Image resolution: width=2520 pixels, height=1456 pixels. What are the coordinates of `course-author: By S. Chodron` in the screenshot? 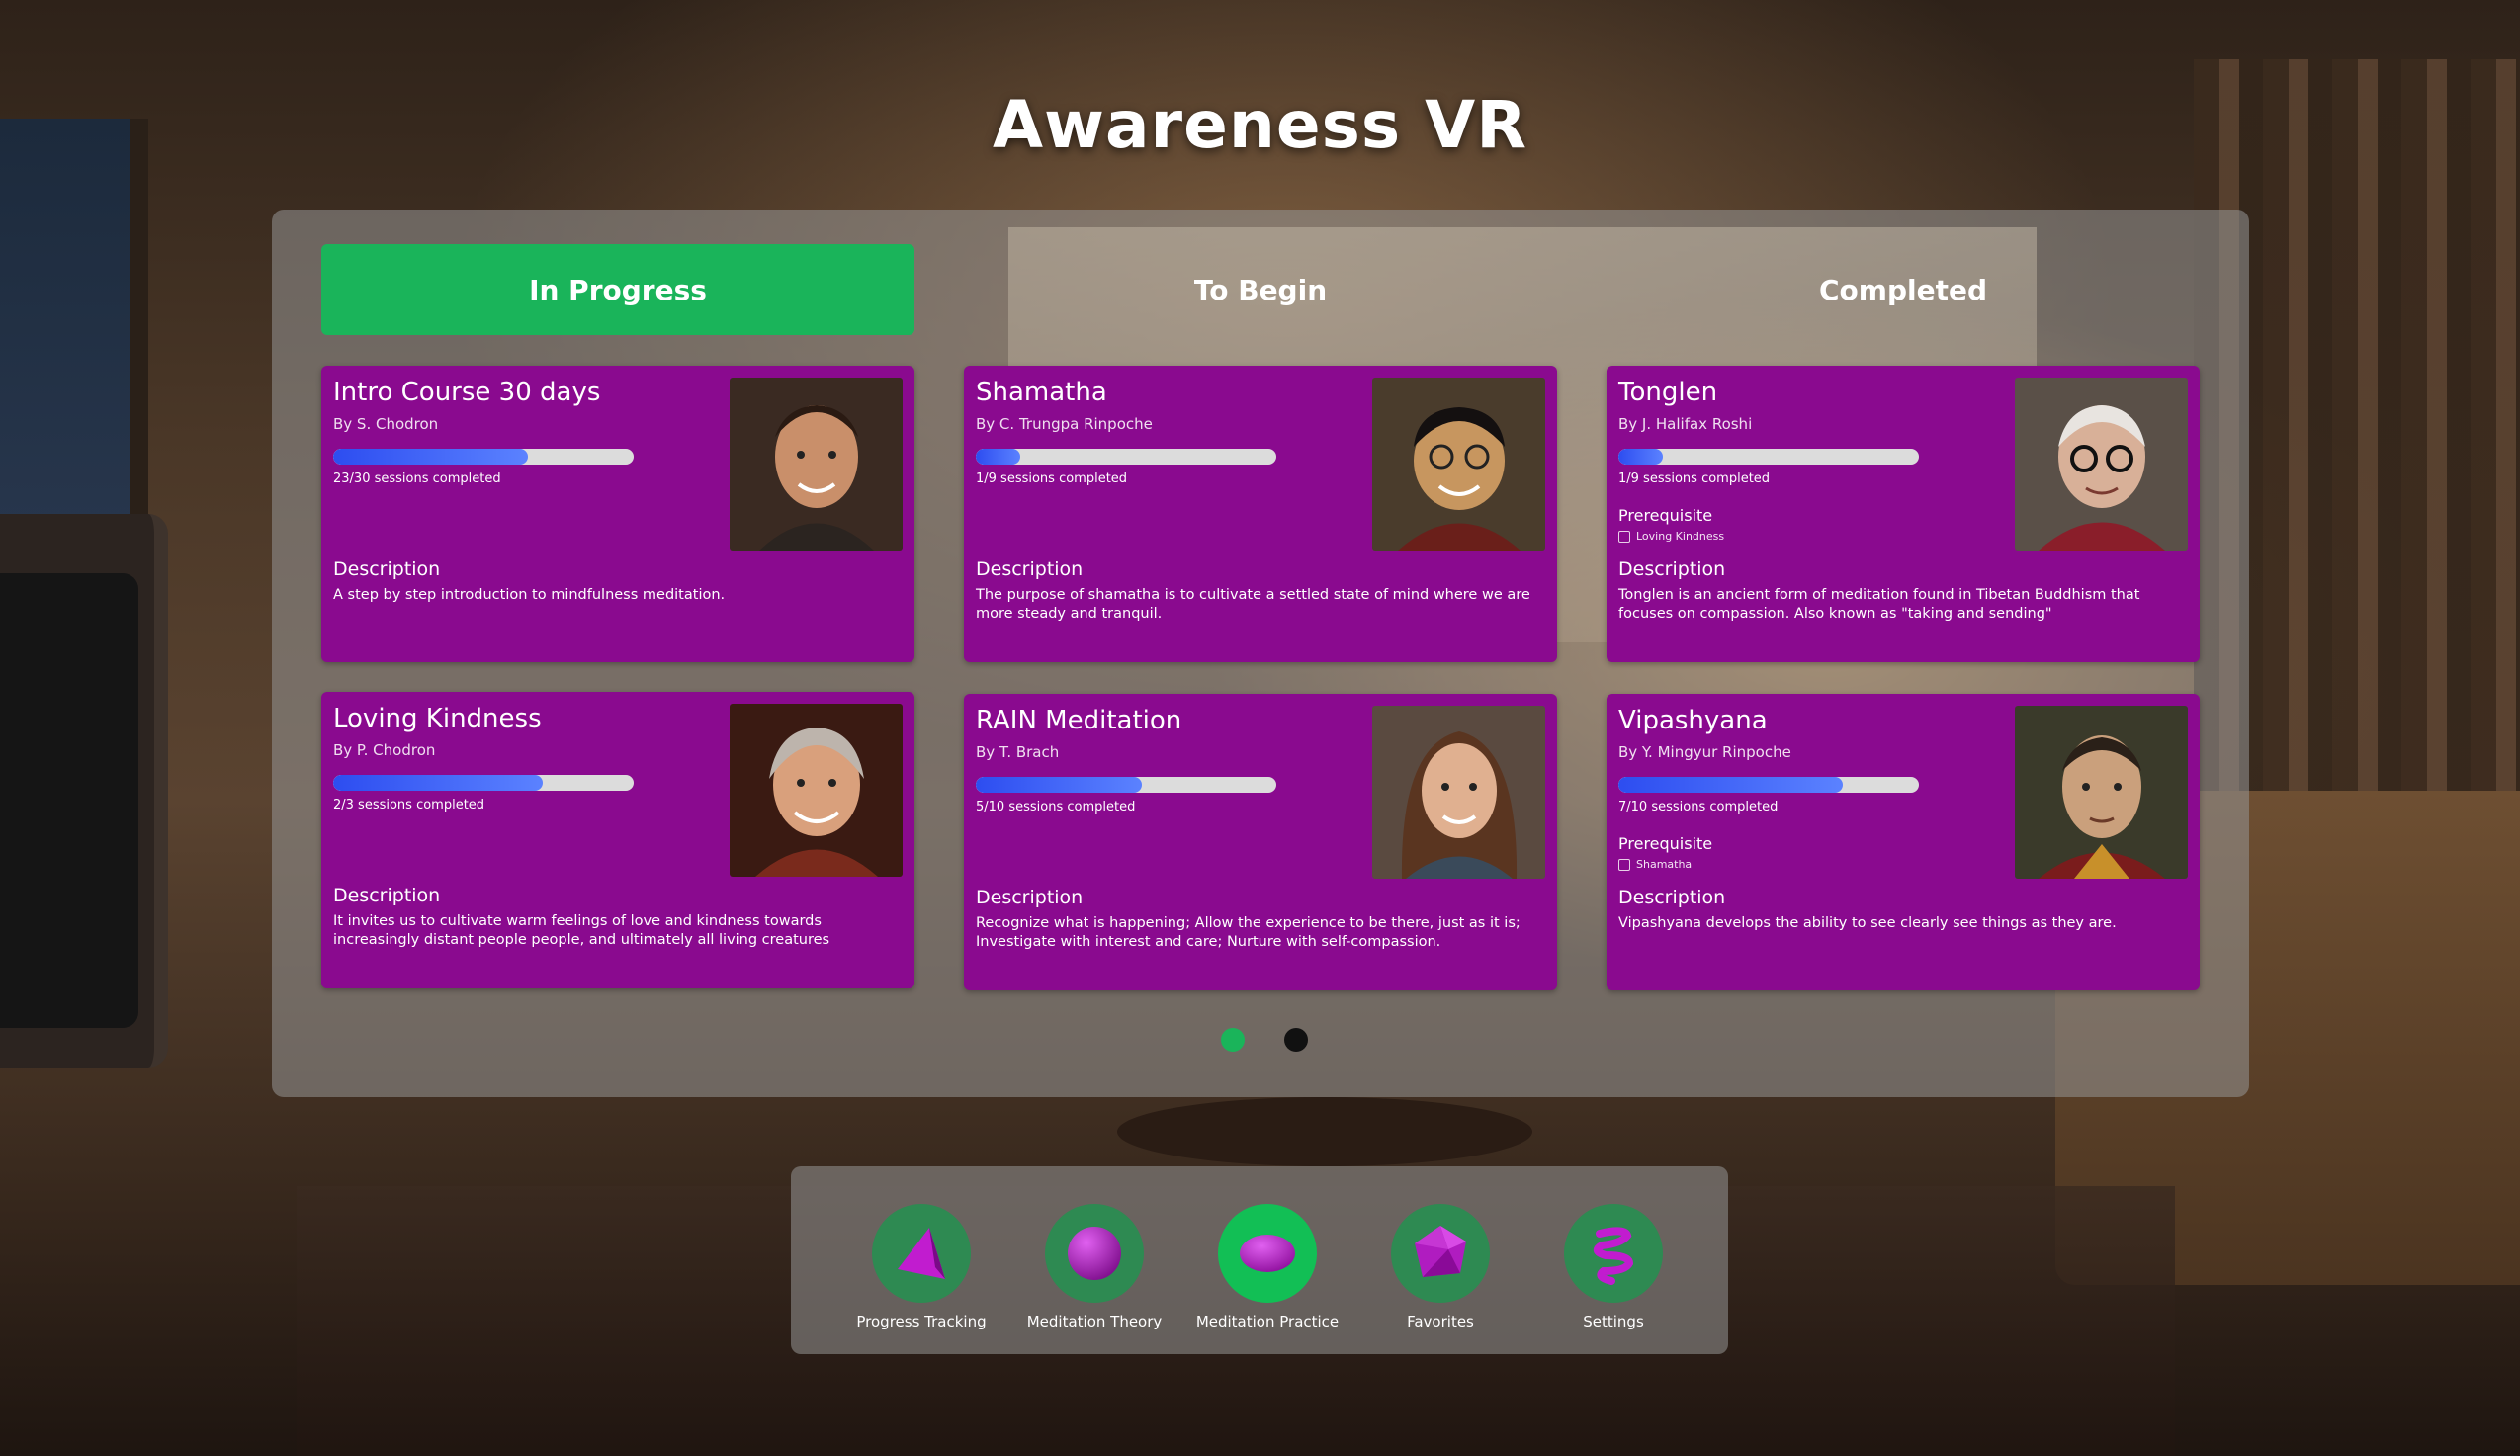 It's located at (386, 424).